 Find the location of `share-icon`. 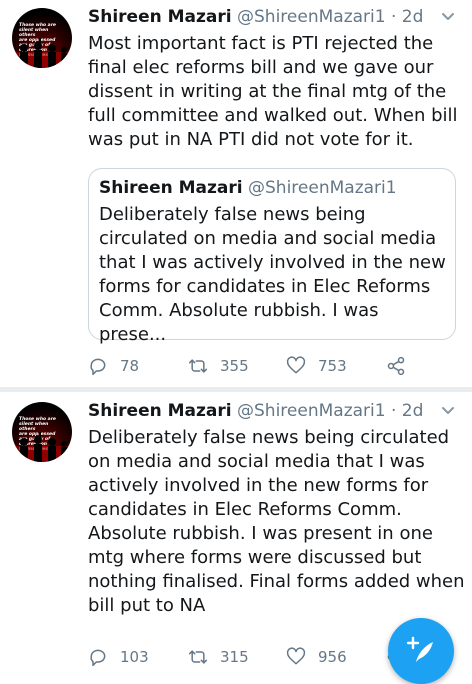

share-icon is located at coordinates (396, 366).